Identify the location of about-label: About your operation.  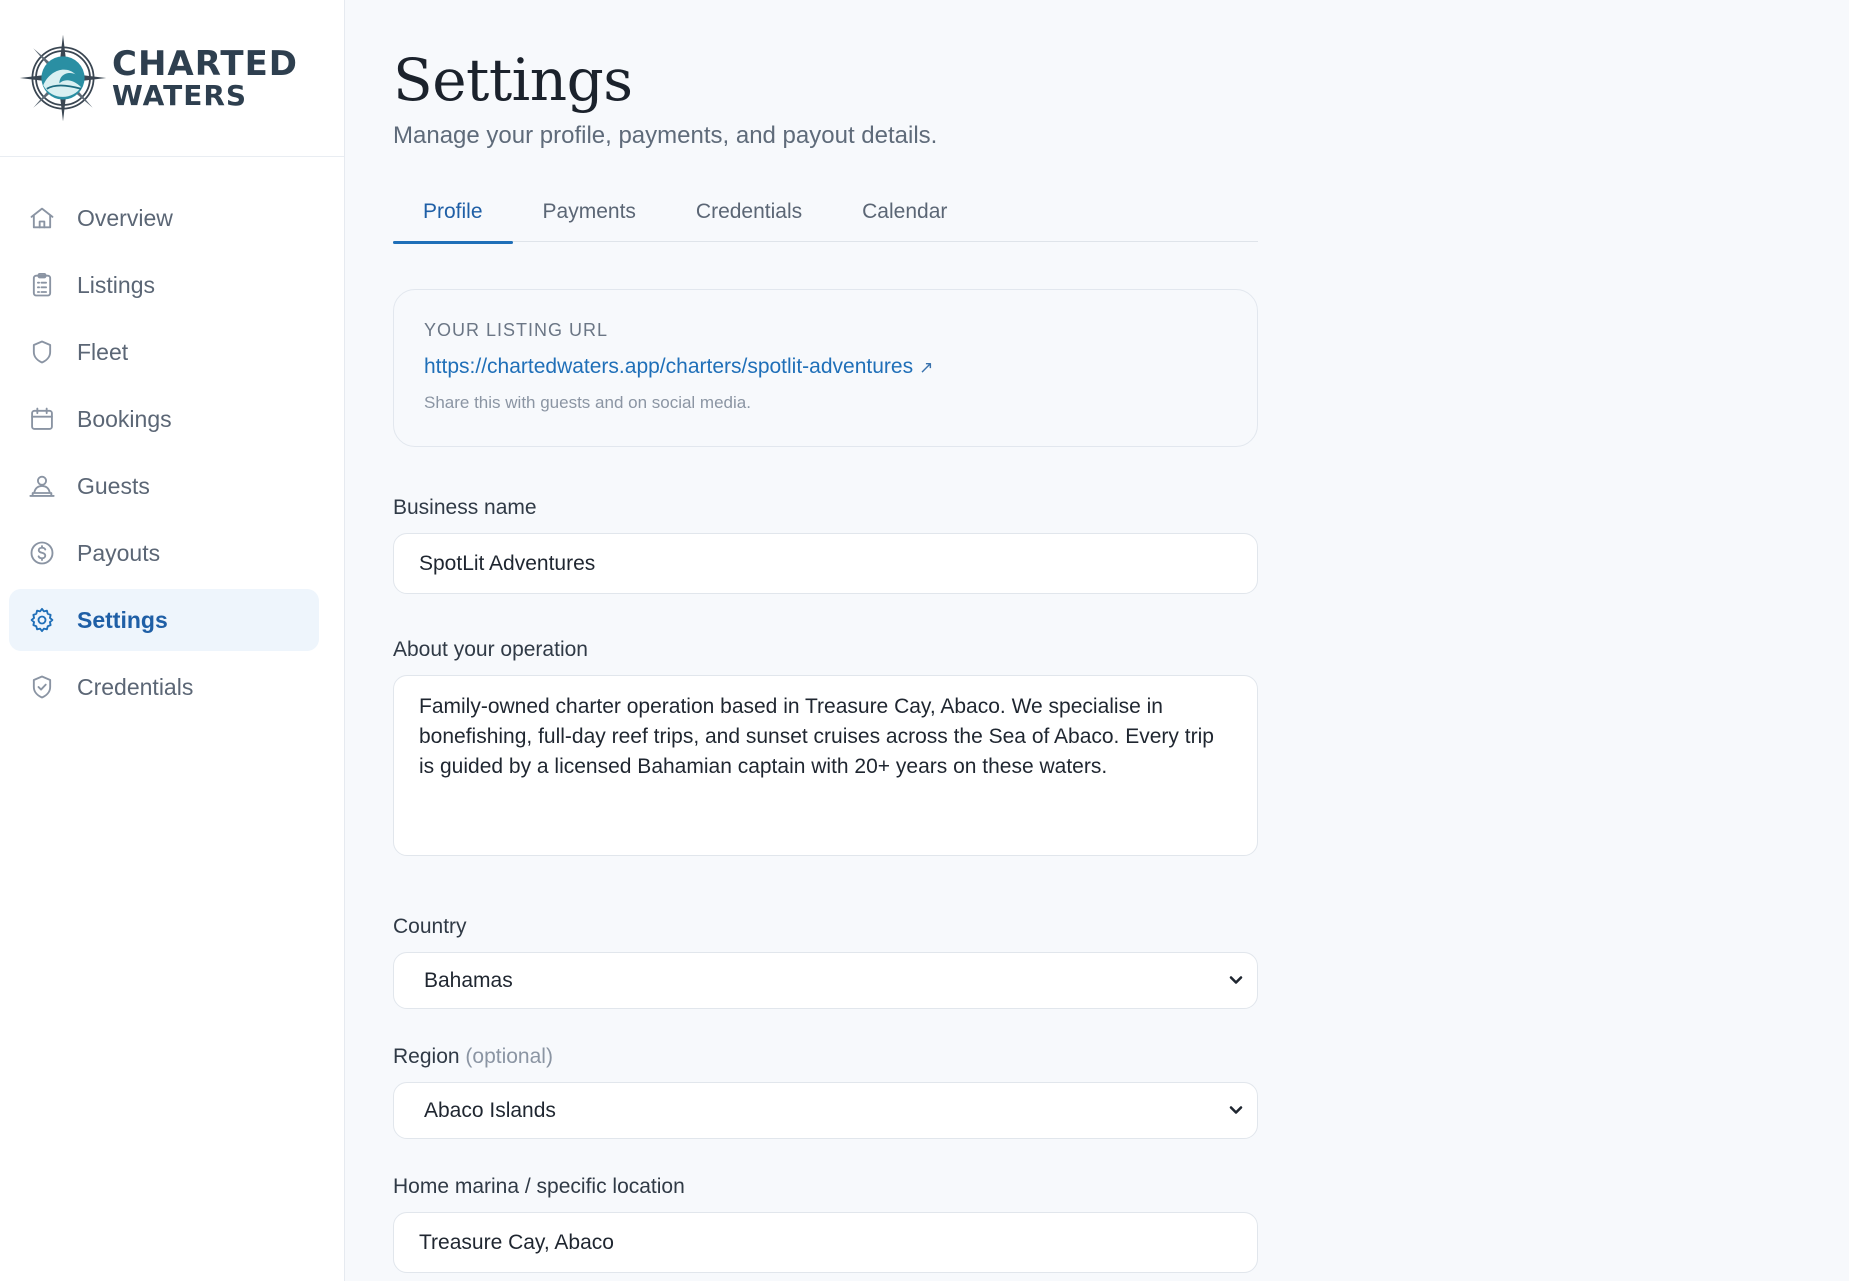
(490, 649).